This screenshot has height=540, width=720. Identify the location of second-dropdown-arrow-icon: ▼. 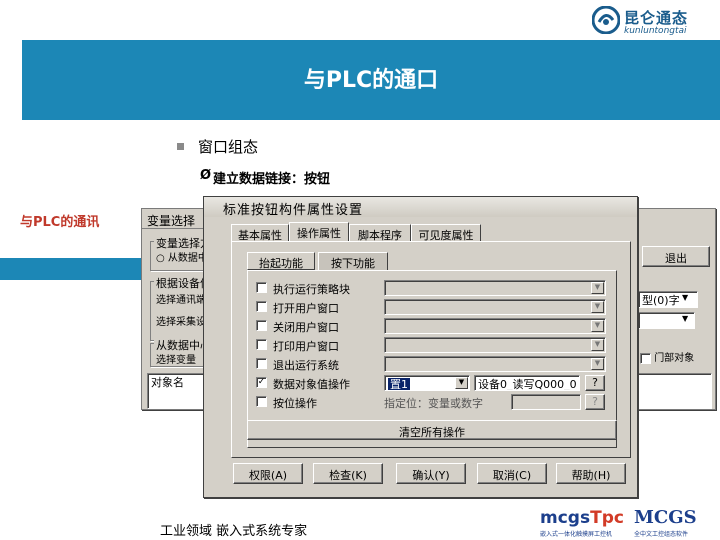
(685, 318).